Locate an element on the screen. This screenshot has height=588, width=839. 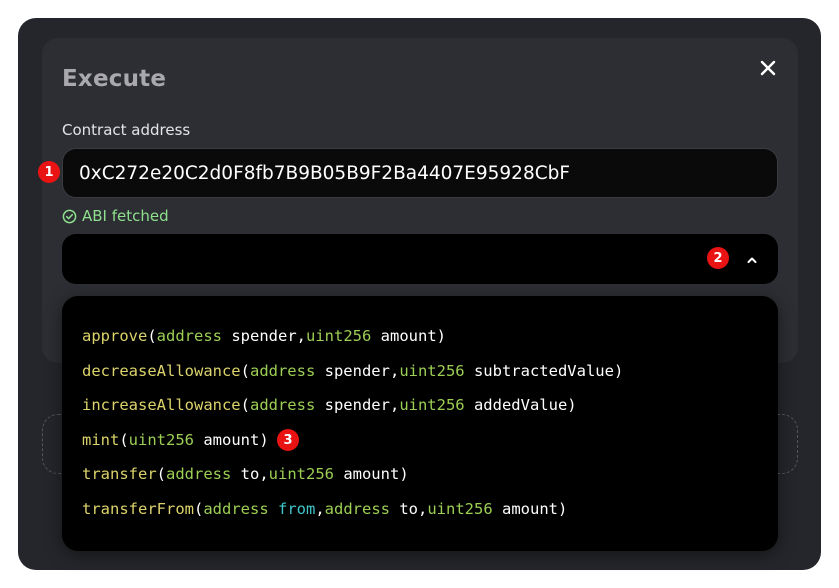
annotation-badge-1: 1 is located at coordinates (49, 172).